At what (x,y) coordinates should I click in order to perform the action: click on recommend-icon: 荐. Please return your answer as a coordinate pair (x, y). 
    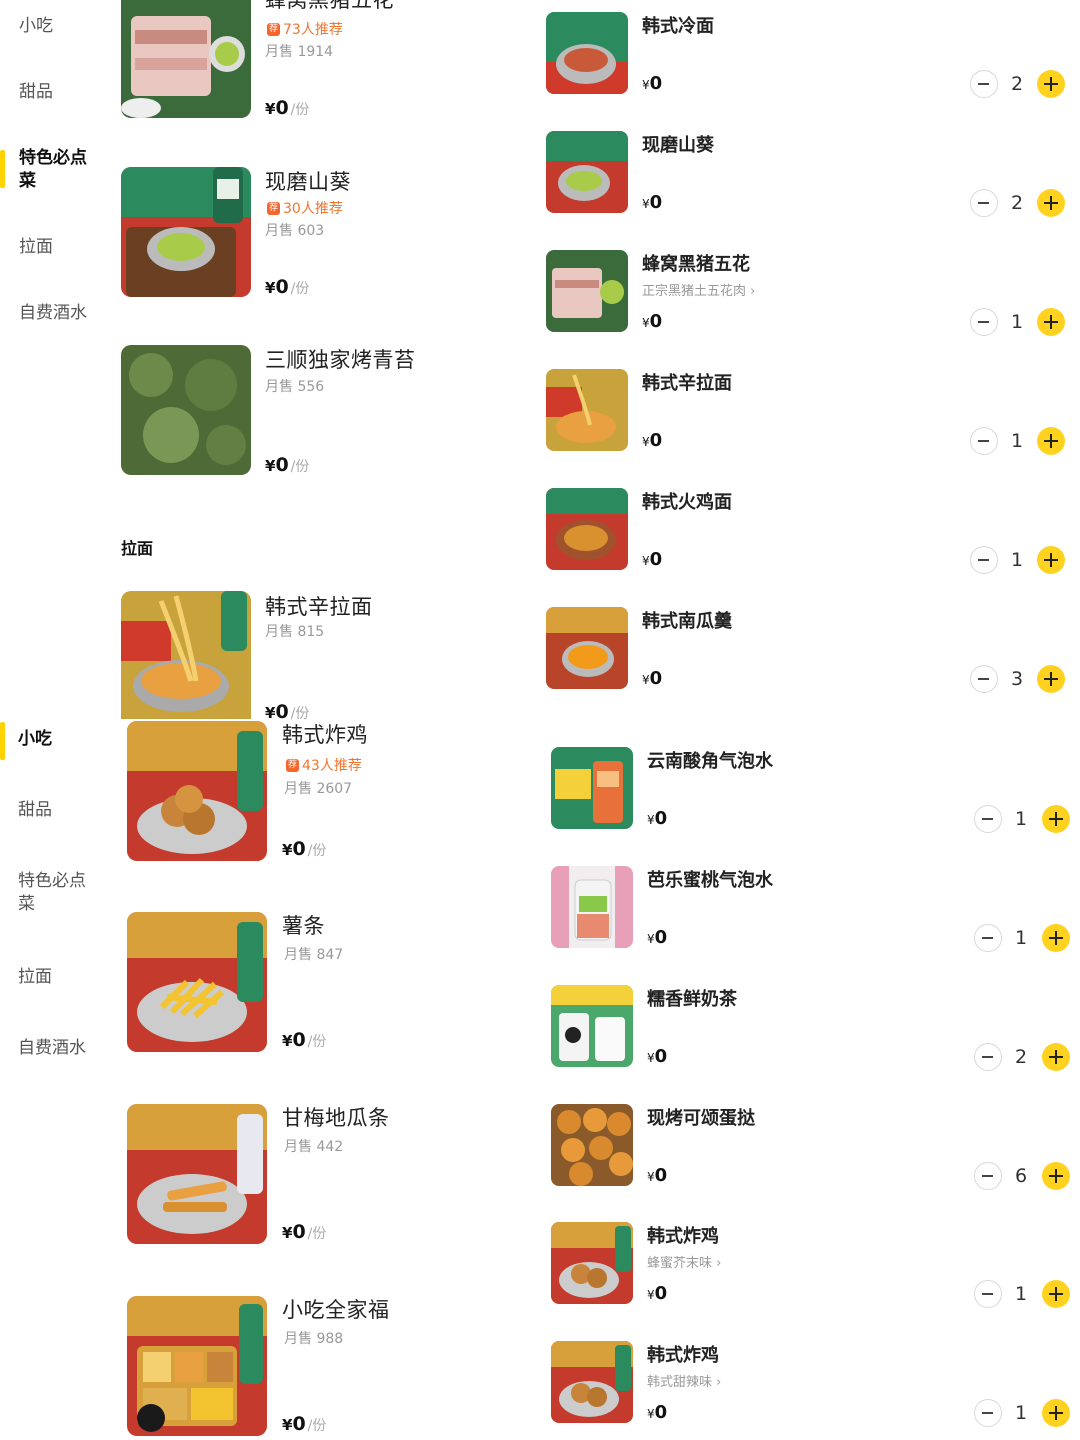
    Looking at the image, I should click on (273, 208).